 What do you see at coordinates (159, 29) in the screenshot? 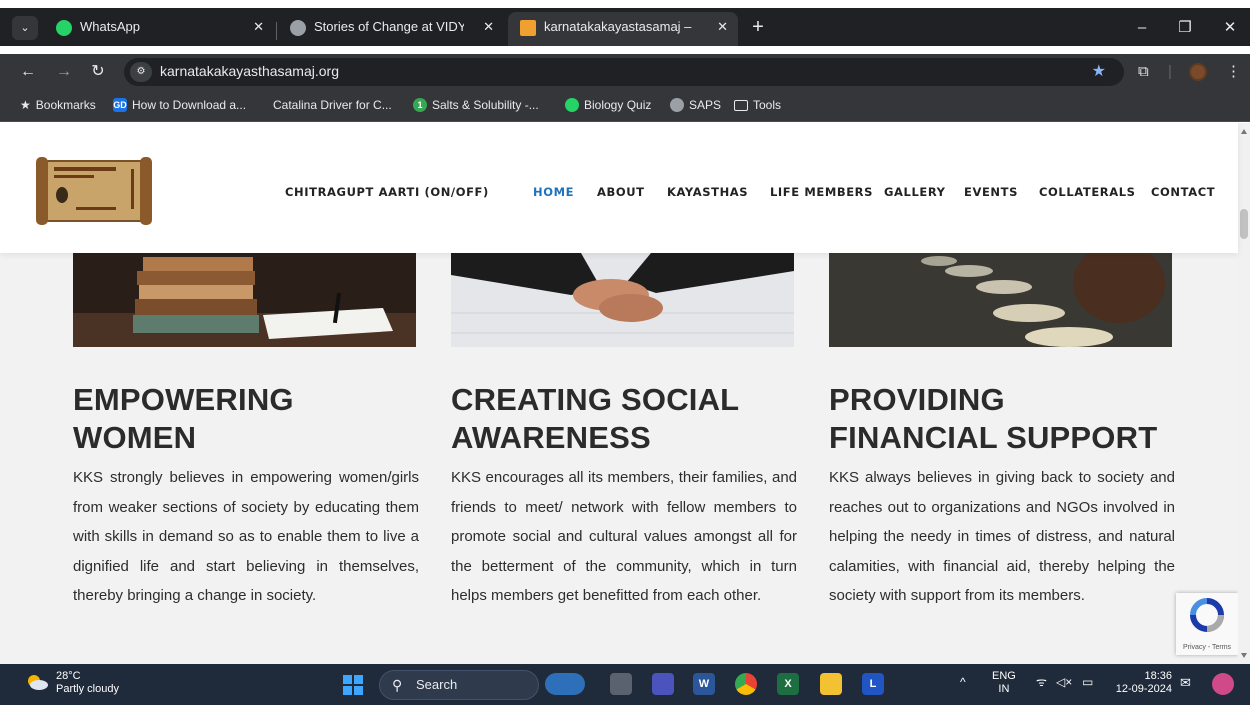
I see `tab-whatsapp: WhatsApp ✕` at bounding box center [159, 29].